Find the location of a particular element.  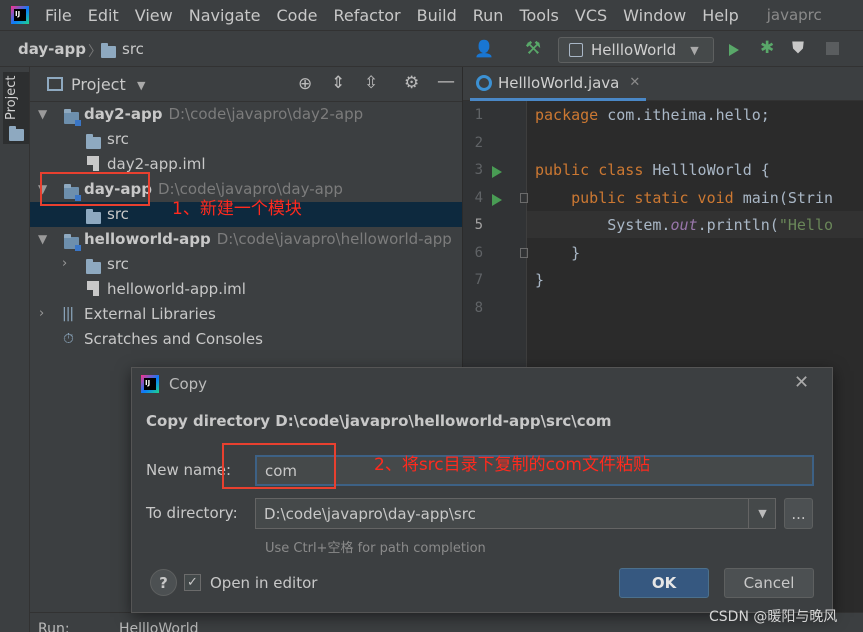

build-hammer-icon: ⚒ is located at coordinates (533, 48).